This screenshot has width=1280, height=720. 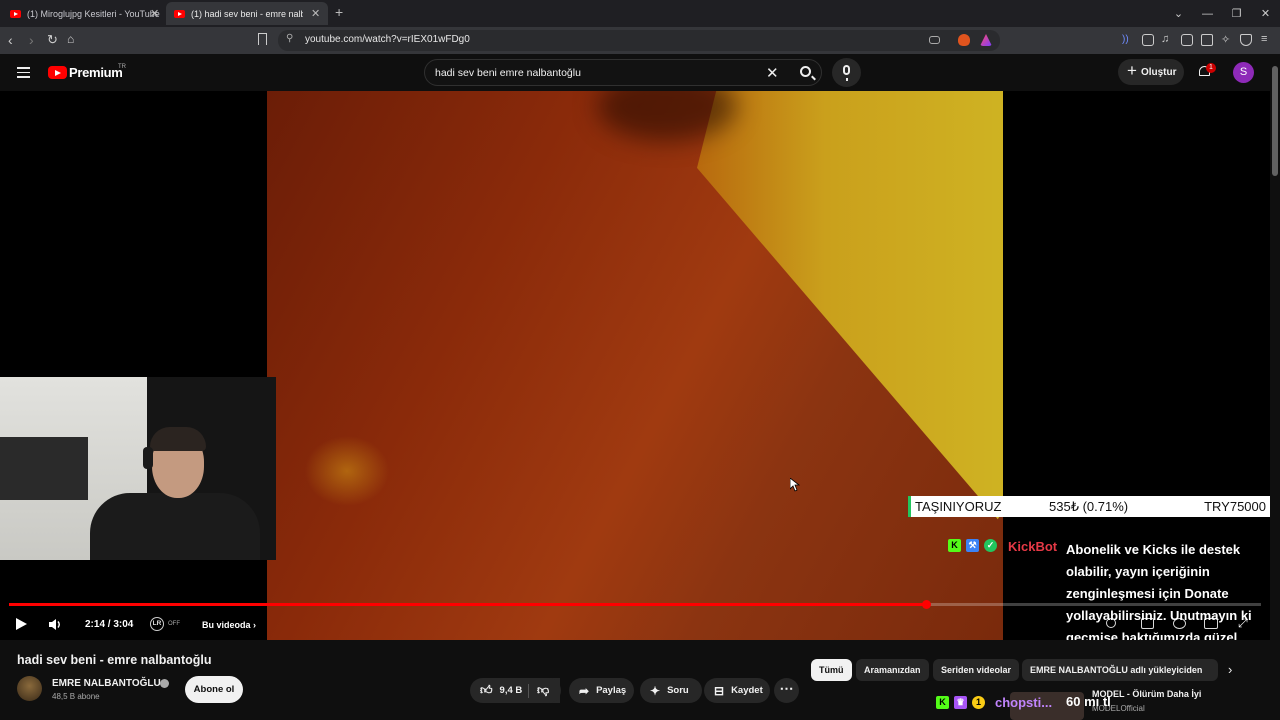 I want to click on chip-from-uploader: EMRE NALBANTOĞLU adlı yükleyiciden, so click(x=1120, y=670).